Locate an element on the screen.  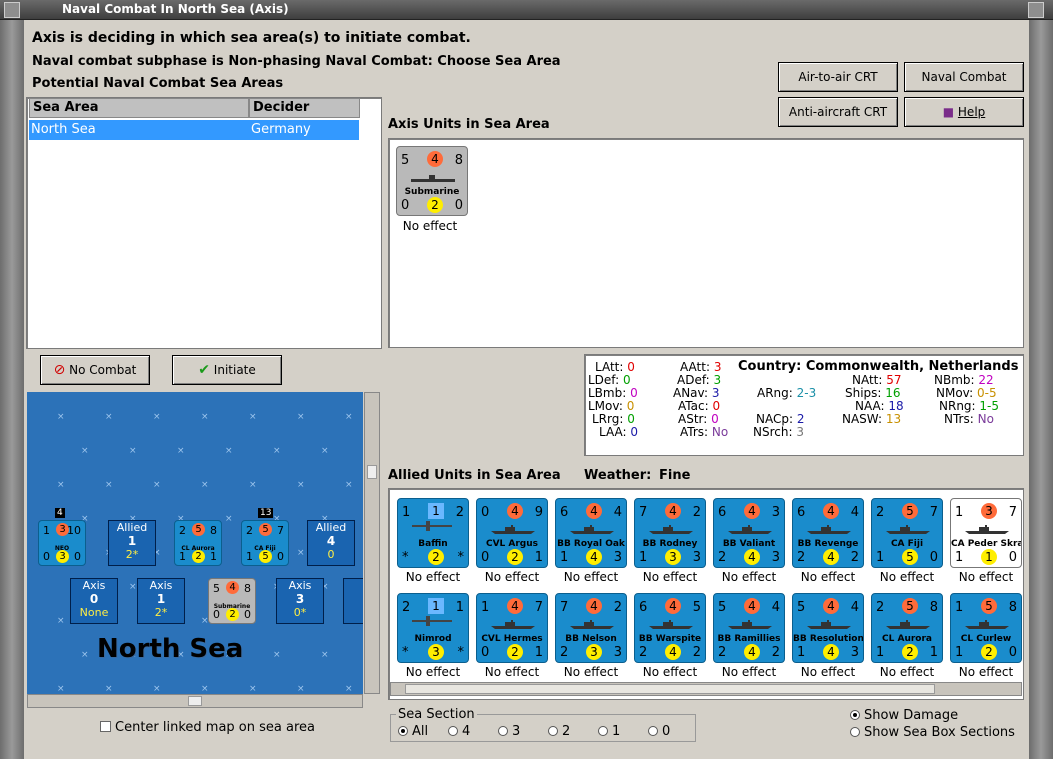
map-unit-counter: 1 3 10 NEO 0 3 0 is located at coordinates (62, 543).